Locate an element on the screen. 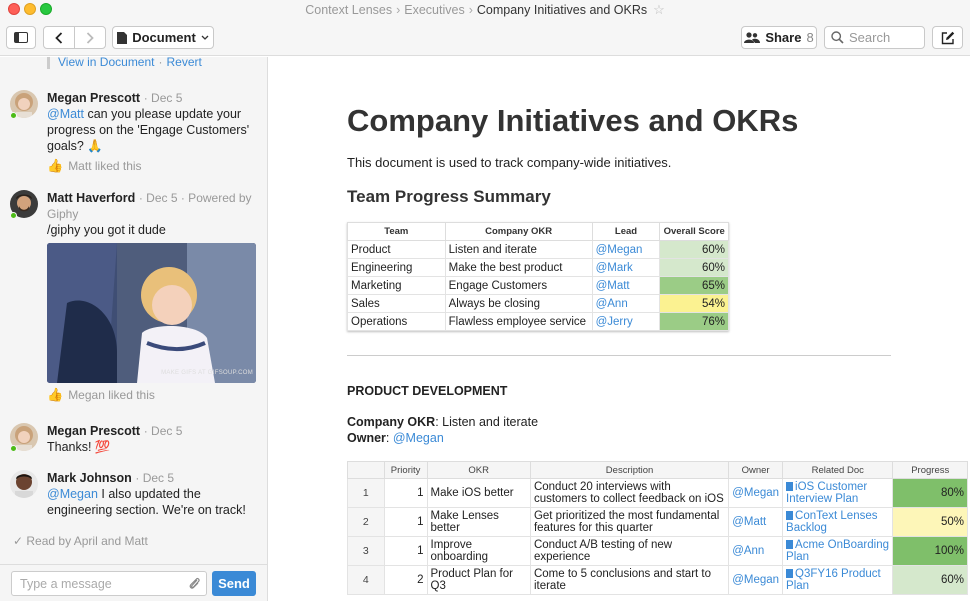 The width and height of the screenshot is (970, 601). table-row: Engineering Make the best product @Mark 60% is located at coordinates (538, 267).